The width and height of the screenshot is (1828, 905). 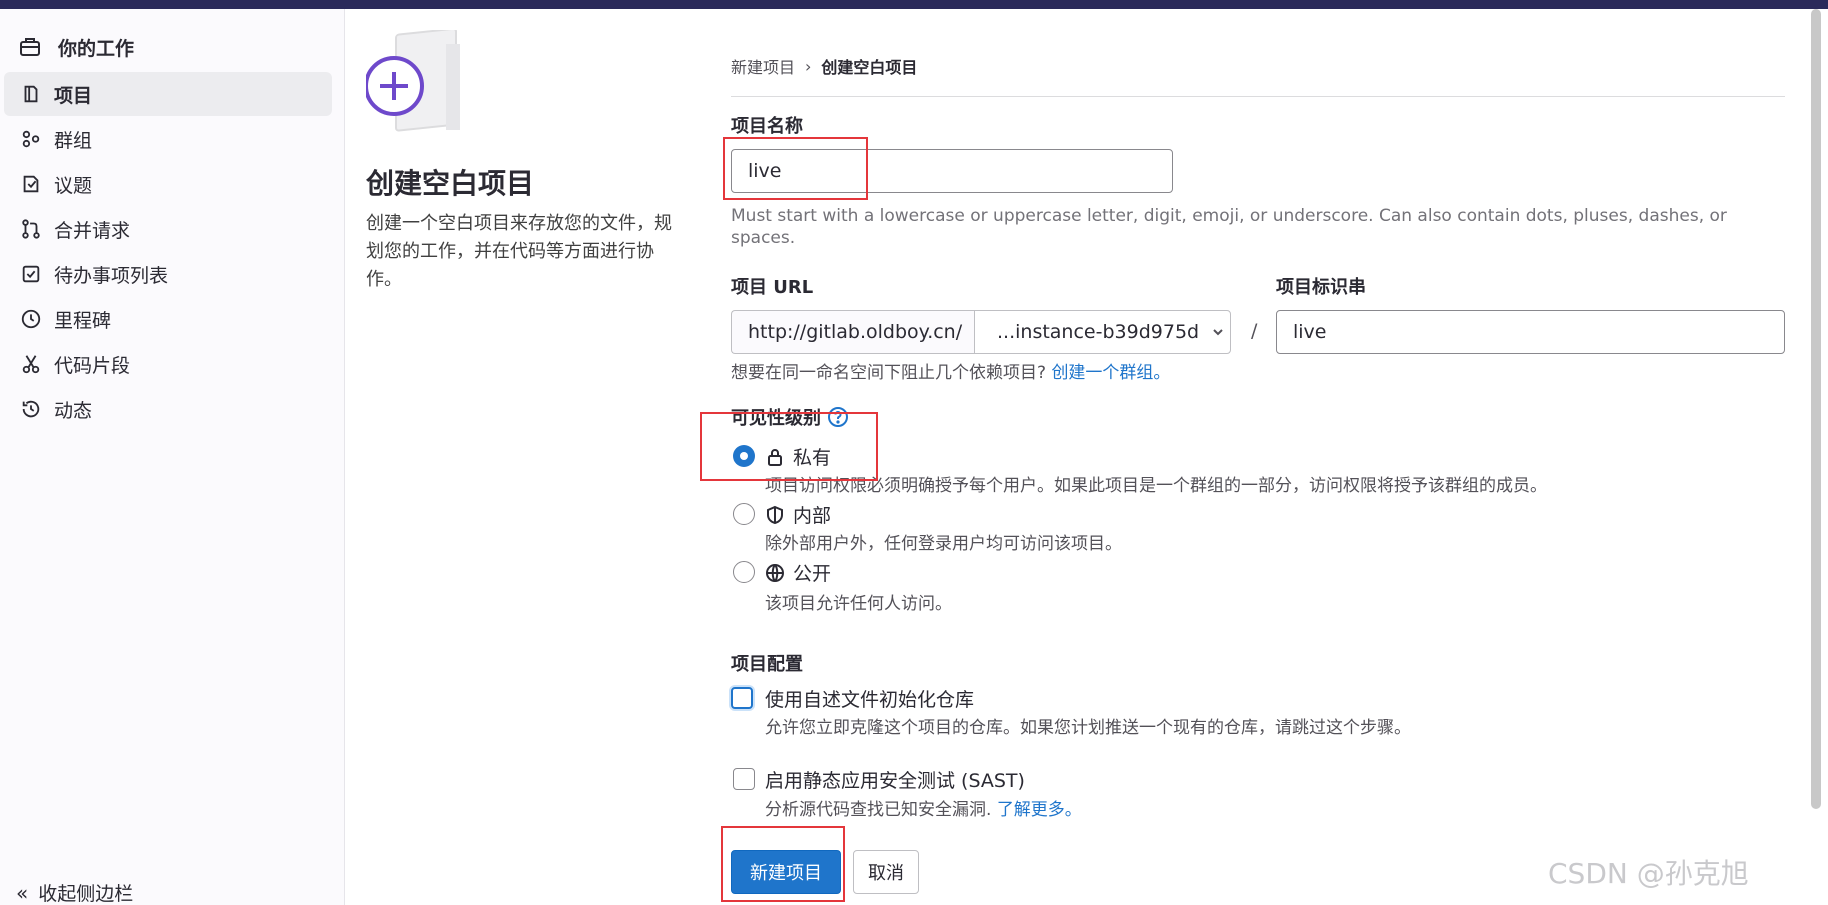 I want to click on annotation-box-visibility, so click(x=789, y=446).